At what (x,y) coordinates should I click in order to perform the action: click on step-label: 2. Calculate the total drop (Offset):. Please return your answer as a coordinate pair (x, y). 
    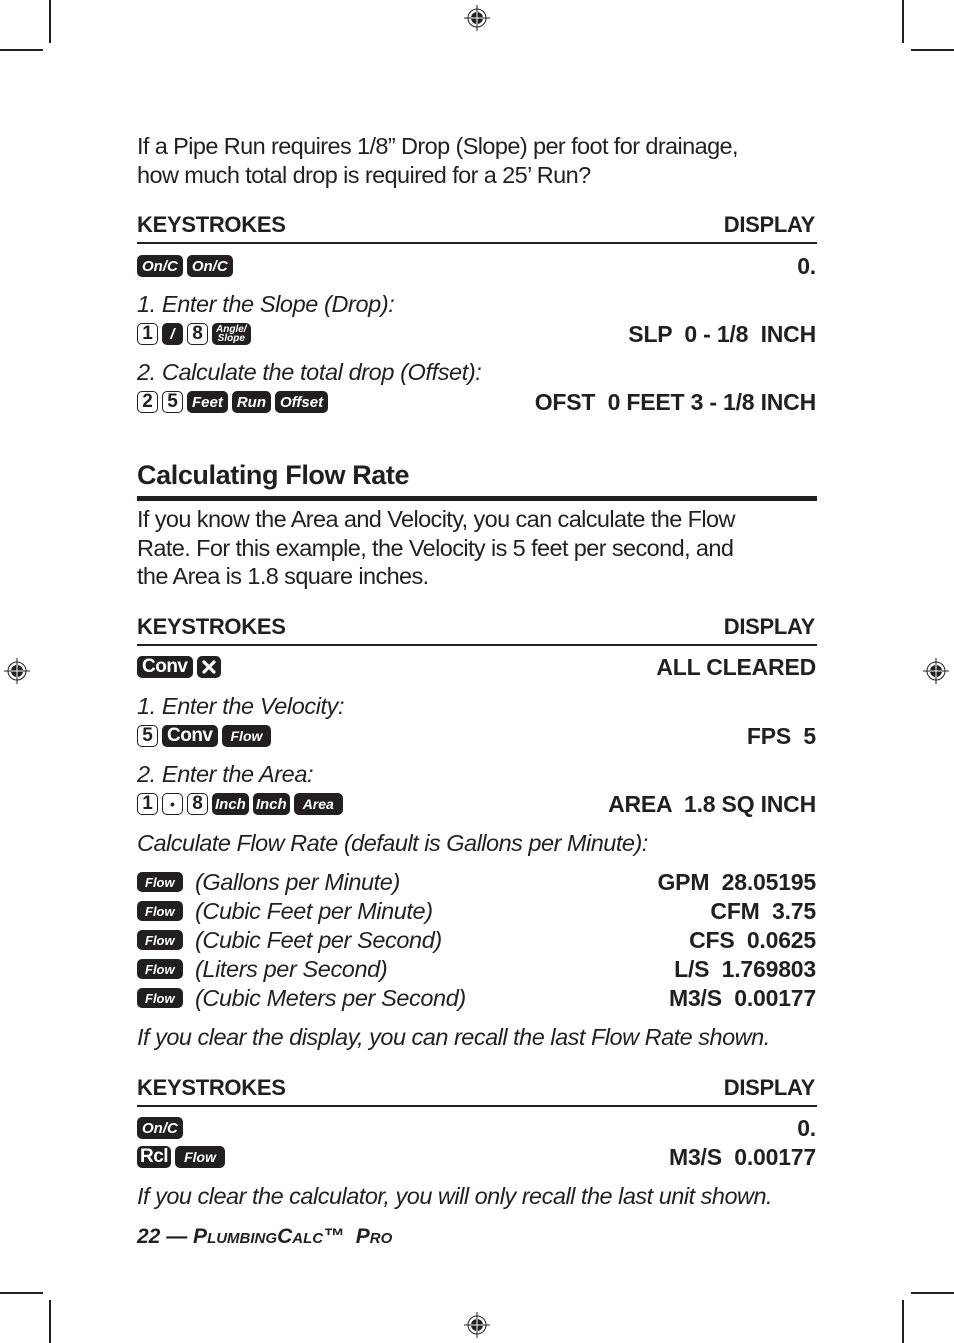
    Looking at the image, I should click on (309, 372).